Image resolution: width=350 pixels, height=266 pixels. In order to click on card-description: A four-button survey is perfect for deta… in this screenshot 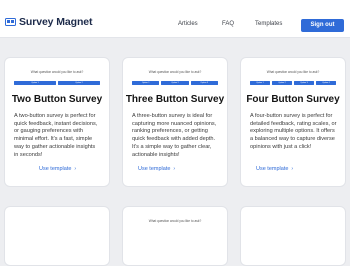, I will do `click(293, 131)`.